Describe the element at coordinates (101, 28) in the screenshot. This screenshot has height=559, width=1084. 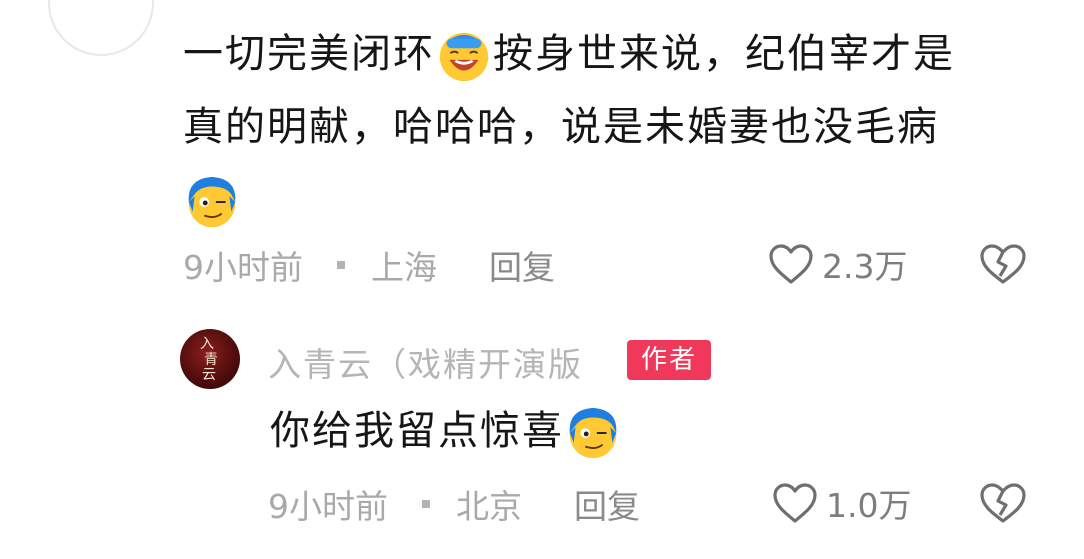
I see `comment-author-avatar` at that location.